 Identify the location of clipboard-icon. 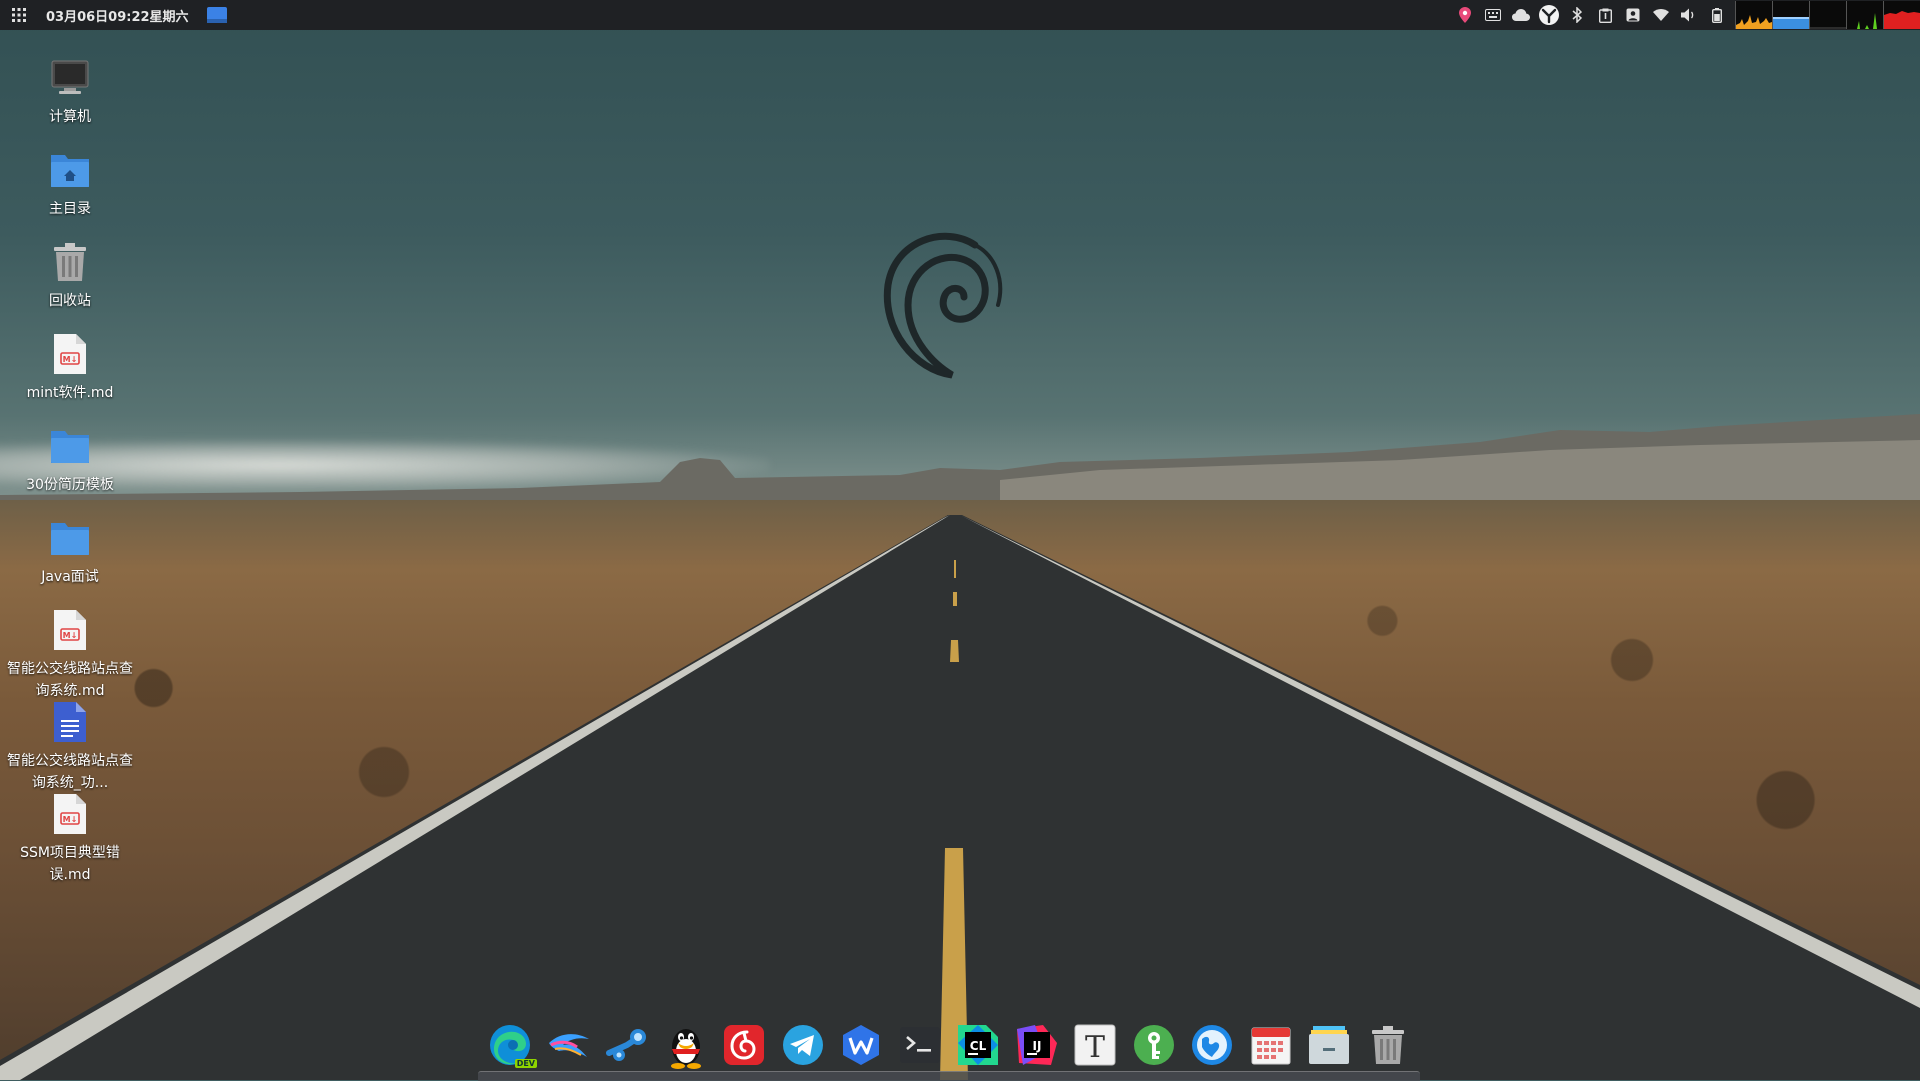
(1605, 15).